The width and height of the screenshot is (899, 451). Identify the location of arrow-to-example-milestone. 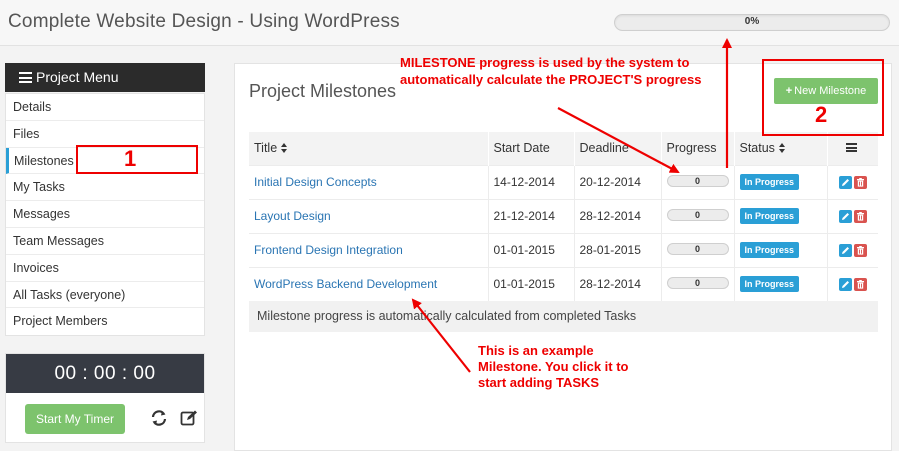
(441, 335).